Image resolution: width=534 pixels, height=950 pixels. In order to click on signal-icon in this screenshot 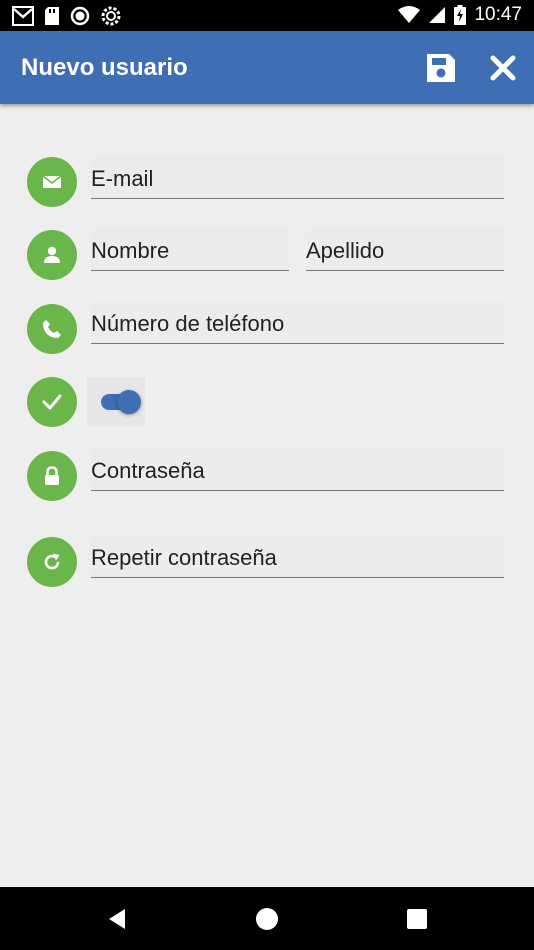, I will do `click(437, 15)`.